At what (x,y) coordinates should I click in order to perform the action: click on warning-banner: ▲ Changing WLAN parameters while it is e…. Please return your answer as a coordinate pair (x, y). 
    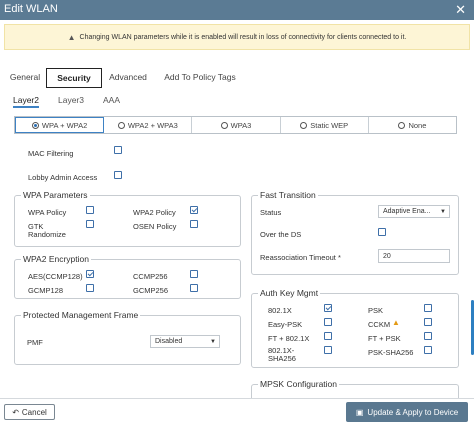
    Looking at the image, I should click on (237, 37).